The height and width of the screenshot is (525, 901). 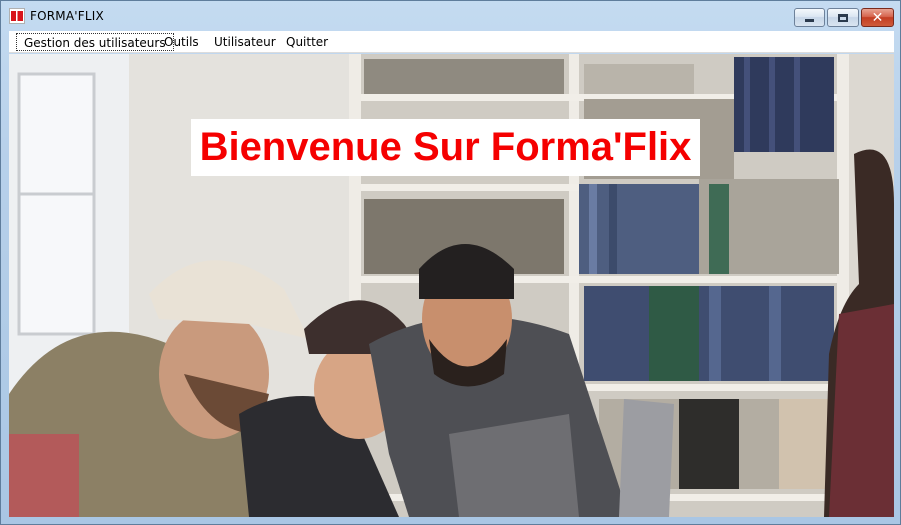 What do you see at coordinates (450, 16) in the screenshot?
I see `title-bar: FORMA'FLIX ✕` at bounding box center [450, 16].